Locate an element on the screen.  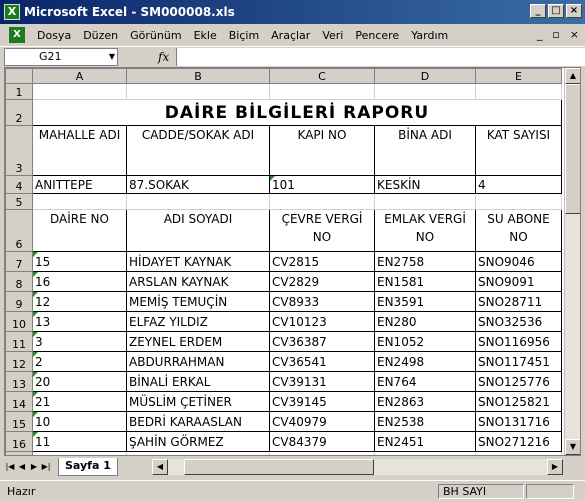
info-kat: 4 is located at coordinates (518, 184).